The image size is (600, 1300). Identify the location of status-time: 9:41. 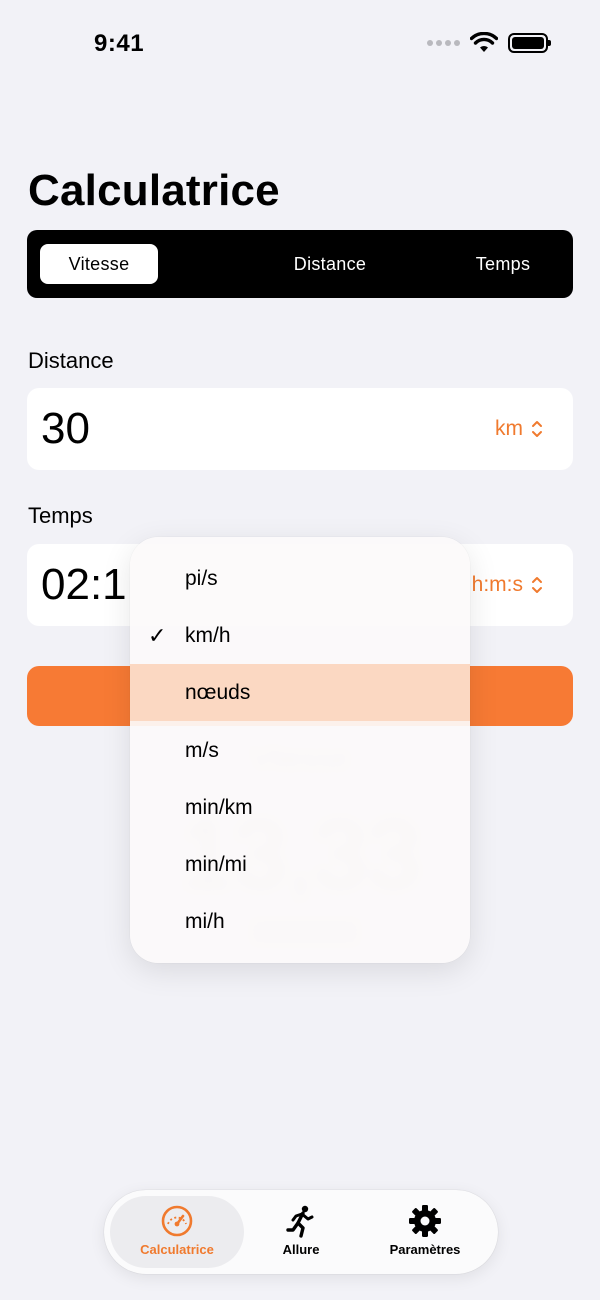
(119, 43).